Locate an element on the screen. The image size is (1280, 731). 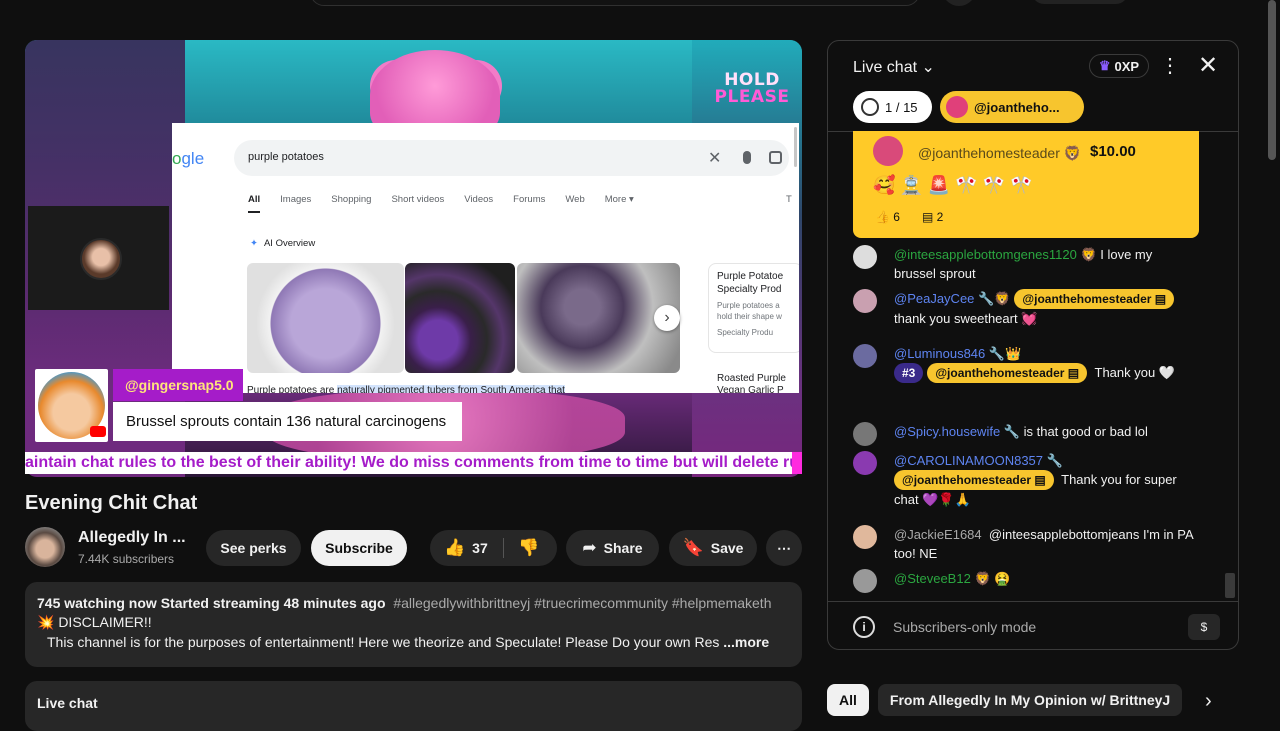
google-roasted-card: Roasted Purple Vegan Garlic P is located at coordinates (751, 383).